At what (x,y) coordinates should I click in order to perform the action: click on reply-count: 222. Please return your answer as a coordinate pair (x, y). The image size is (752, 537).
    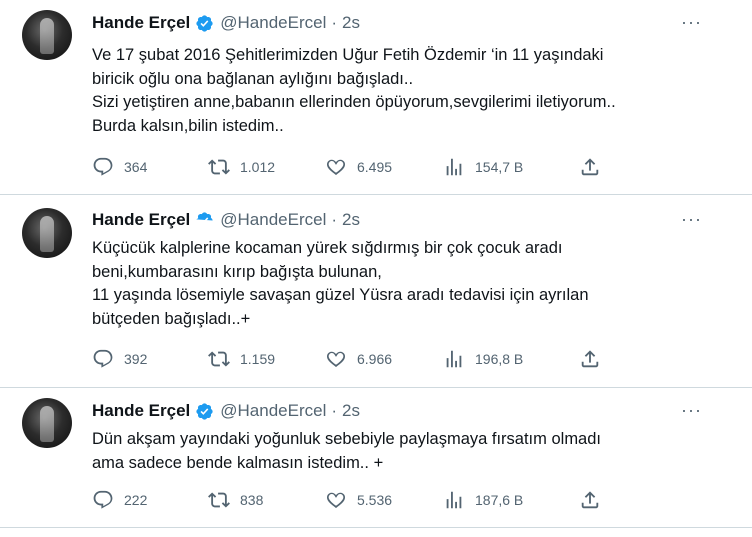
    Looking at the image, I should click on (136, 500).